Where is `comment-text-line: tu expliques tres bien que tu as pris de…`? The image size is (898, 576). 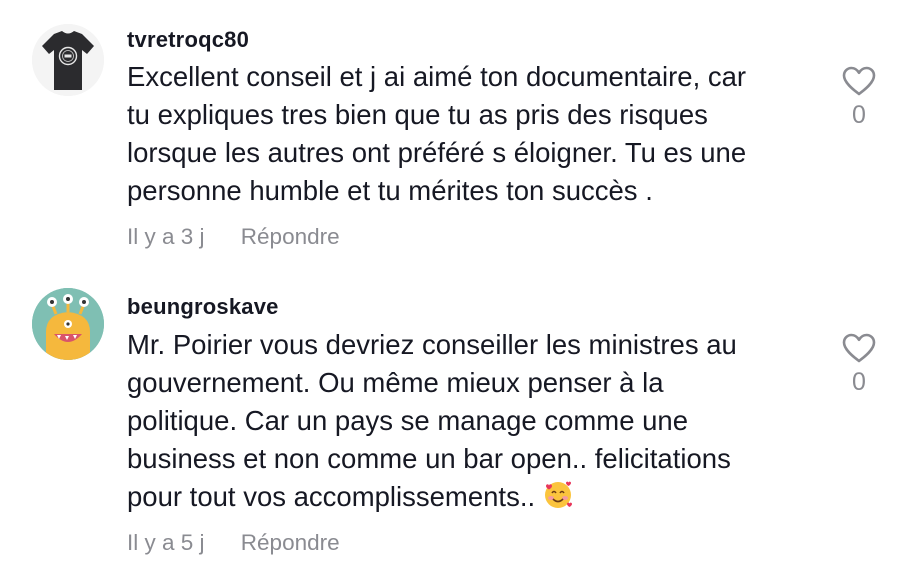 comment-text-line: tu expliques tres bien que tu as pris de… is located at coordinates (417, 114).